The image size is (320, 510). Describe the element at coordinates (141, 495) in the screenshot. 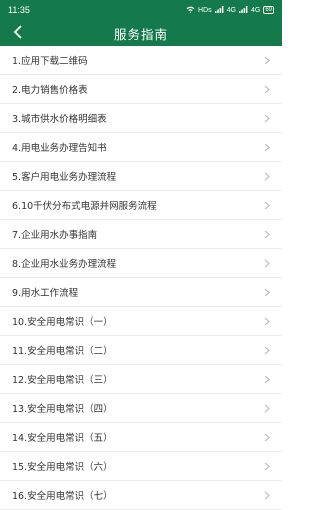

I see `list-item: 16.安全用电常识（七）` at that location.